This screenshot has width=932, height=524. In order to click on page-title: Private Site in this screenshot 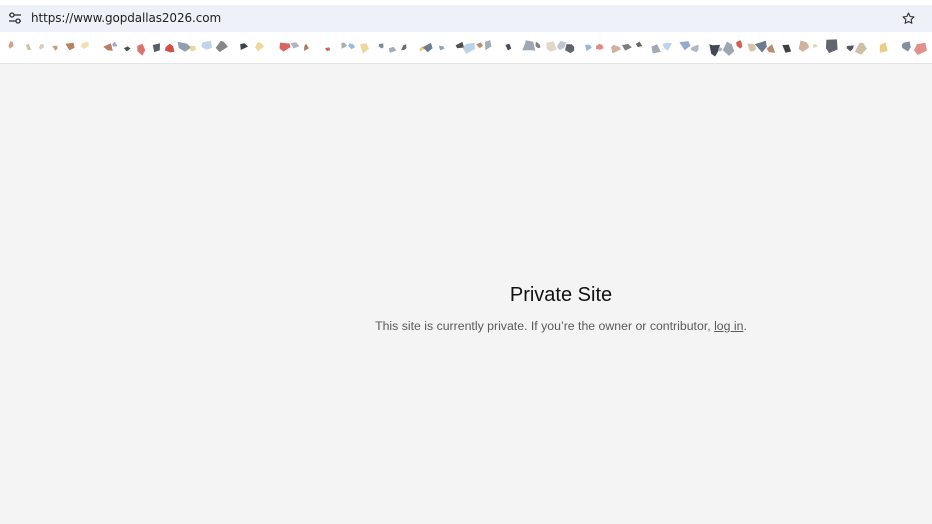, I will do `click(561, 295)`.